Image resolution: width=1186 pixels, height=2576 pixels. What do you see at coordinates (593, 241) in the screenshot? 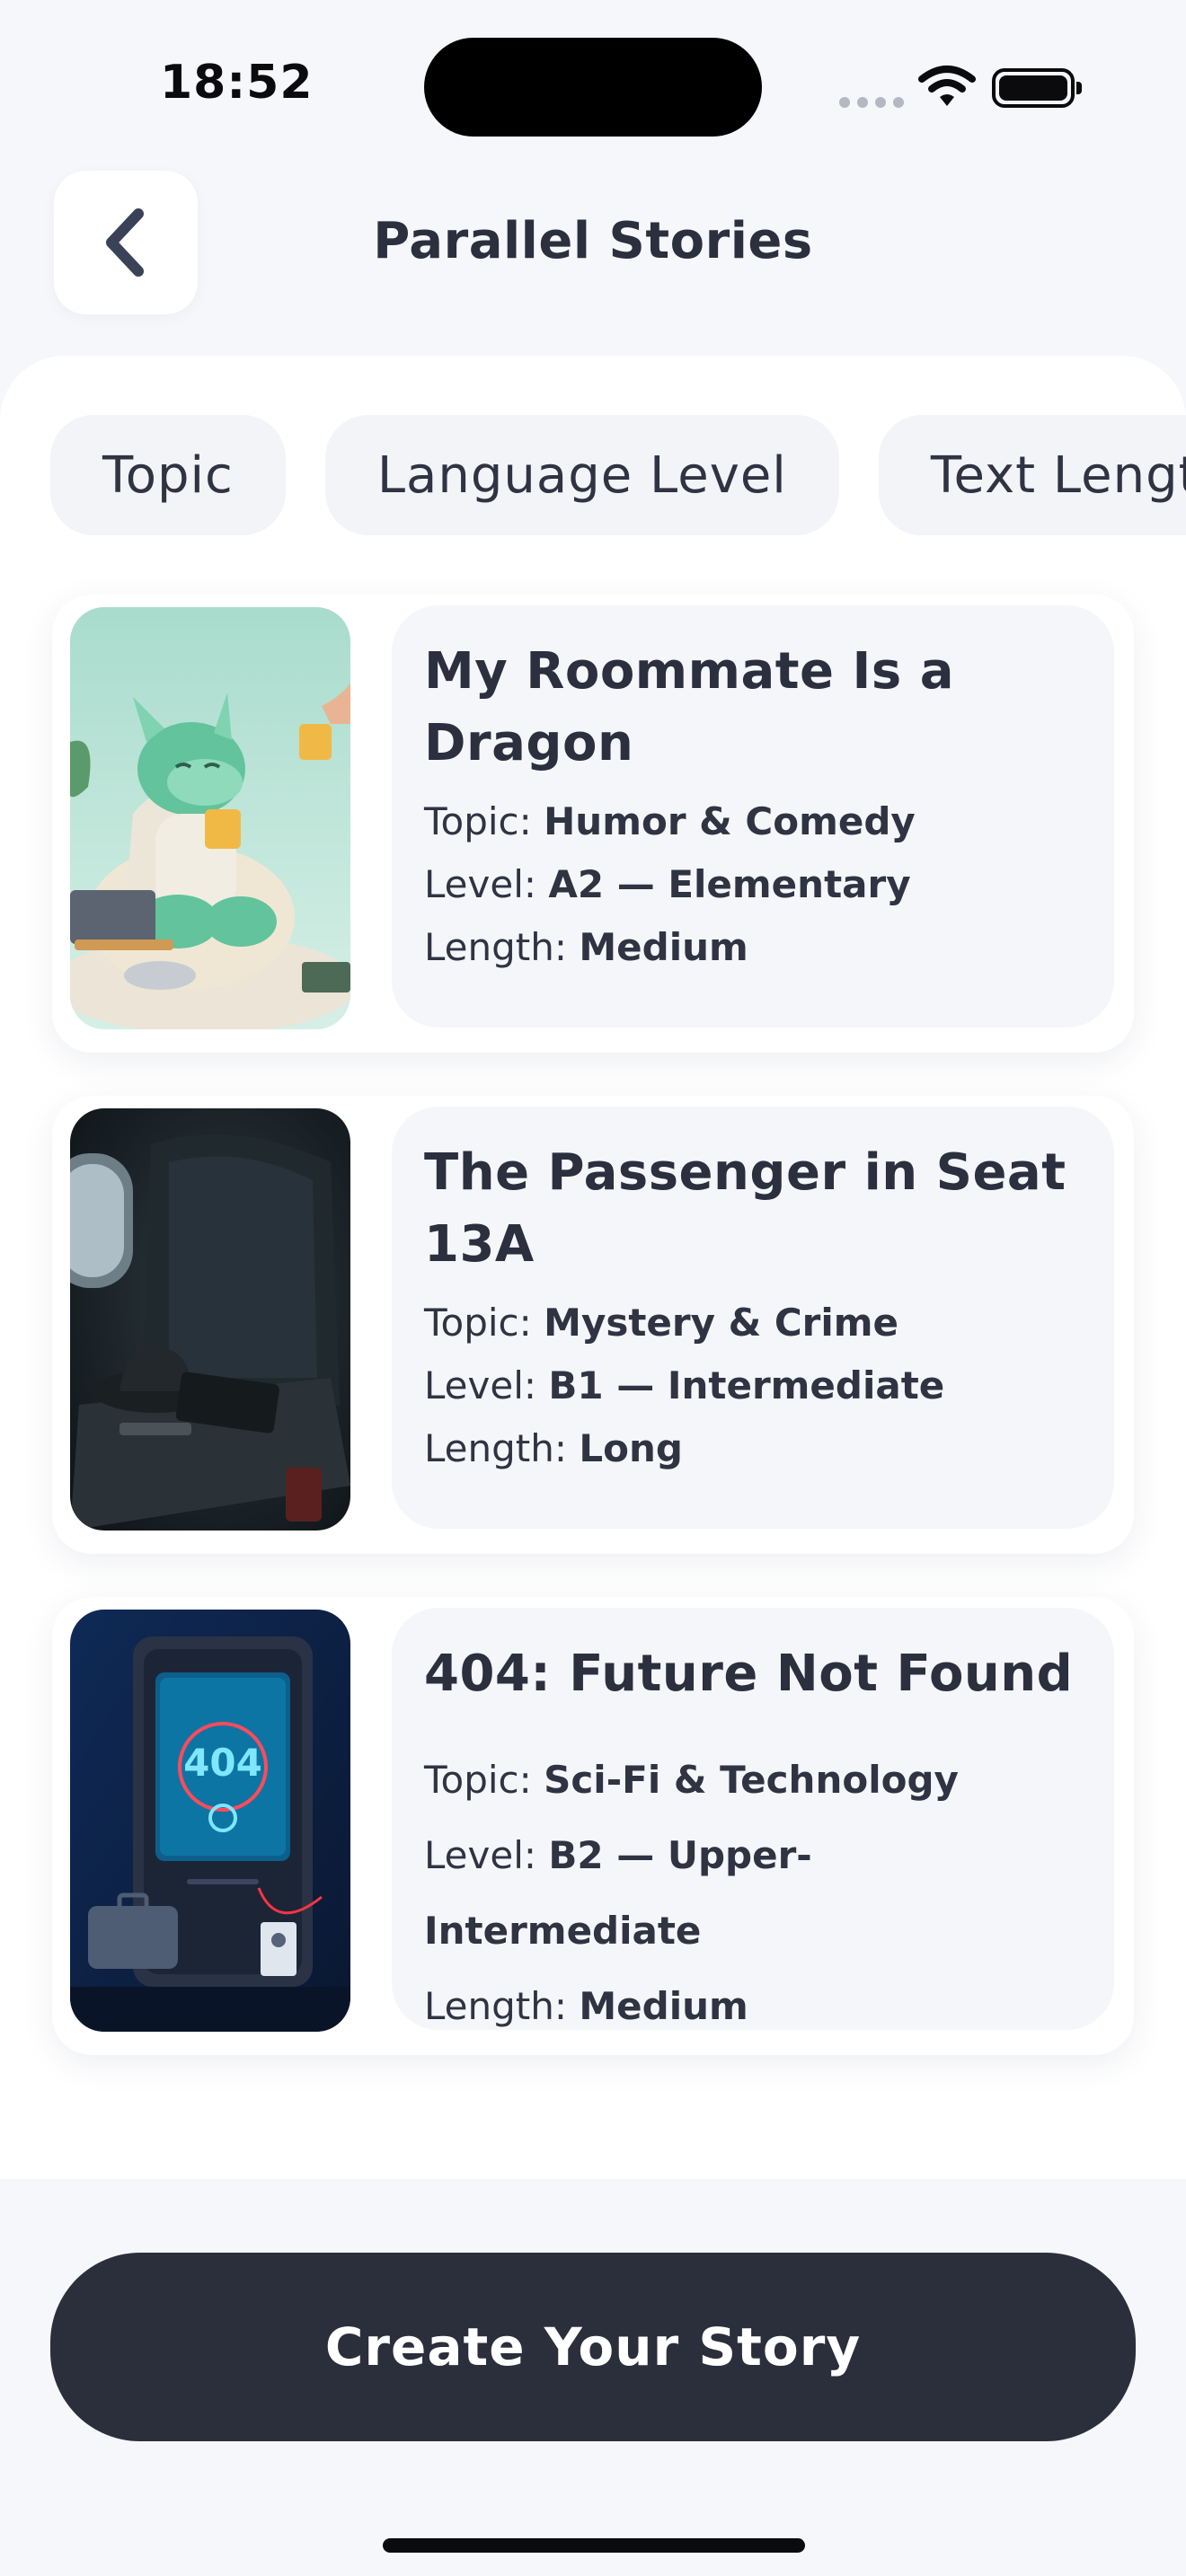
I see `page-title: Parallel Stories` at bounding box center [593, 241].